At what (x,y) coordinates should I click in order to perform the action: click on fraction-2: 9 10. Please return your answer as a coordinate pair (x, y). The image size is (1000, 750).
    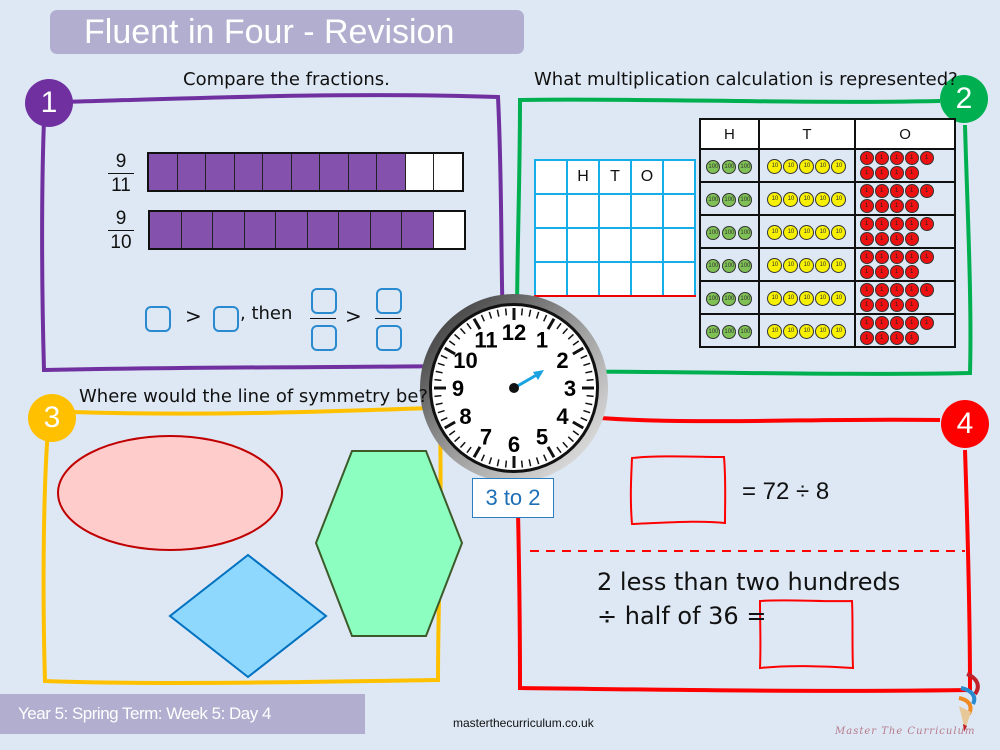
    Looking at the image, I should click on (121, 230).